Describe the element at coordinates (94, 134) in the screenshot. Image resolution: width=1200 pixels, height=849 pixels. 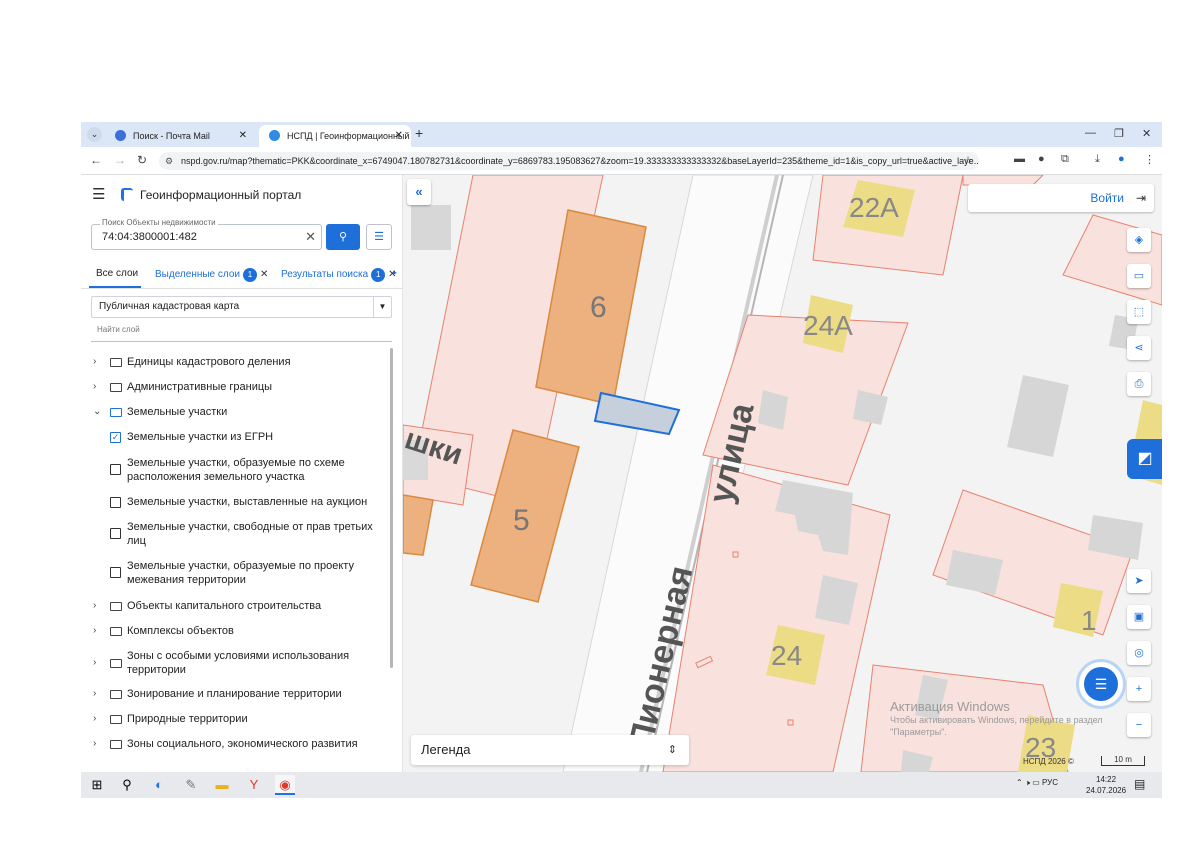
I see `tab-search-chevron-icon: ⌄` at that location.